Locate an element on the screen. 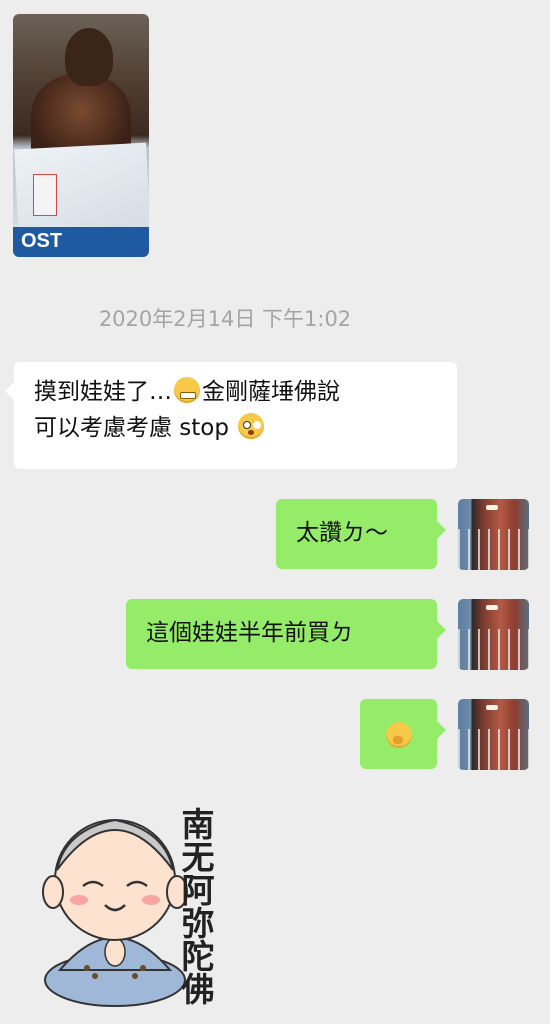  message-line-2: 可以考慮考慮 stop is located at coordinates (235, 428).